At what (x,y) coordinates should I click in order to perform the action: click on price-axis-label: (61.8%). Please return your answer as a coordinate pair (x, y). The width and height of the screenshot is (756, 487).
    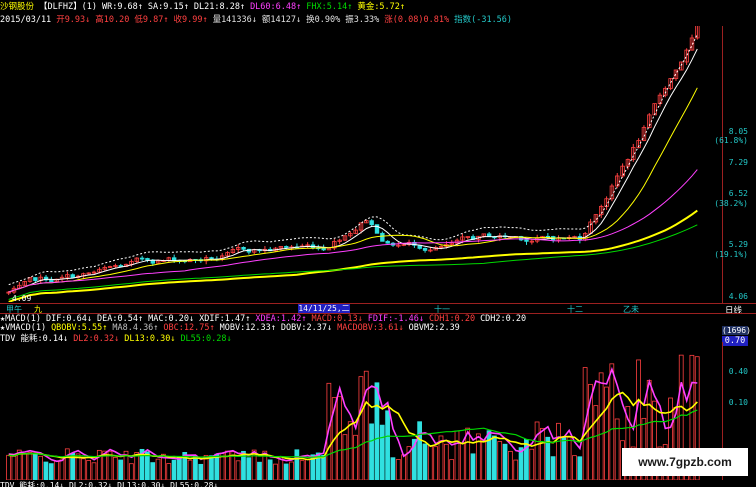
    Looking at the image, I should click on (731, 140).